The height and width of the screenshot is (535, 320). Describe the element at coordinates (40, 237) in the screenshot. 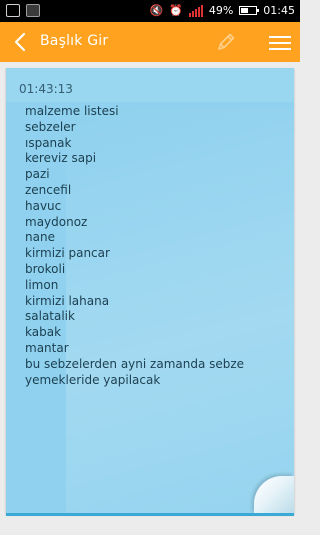

I see `note-line: nane` at that location.